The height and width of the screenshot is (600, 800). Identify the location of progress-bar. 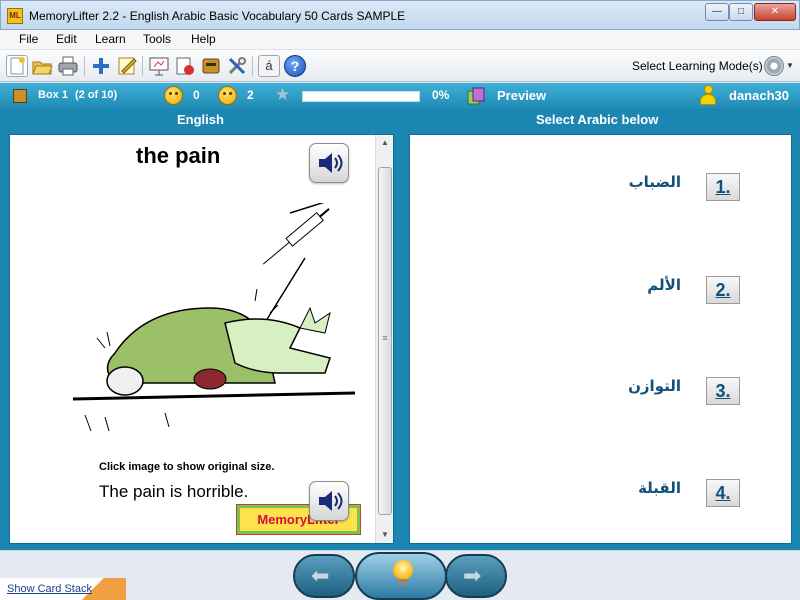
(361, 96).